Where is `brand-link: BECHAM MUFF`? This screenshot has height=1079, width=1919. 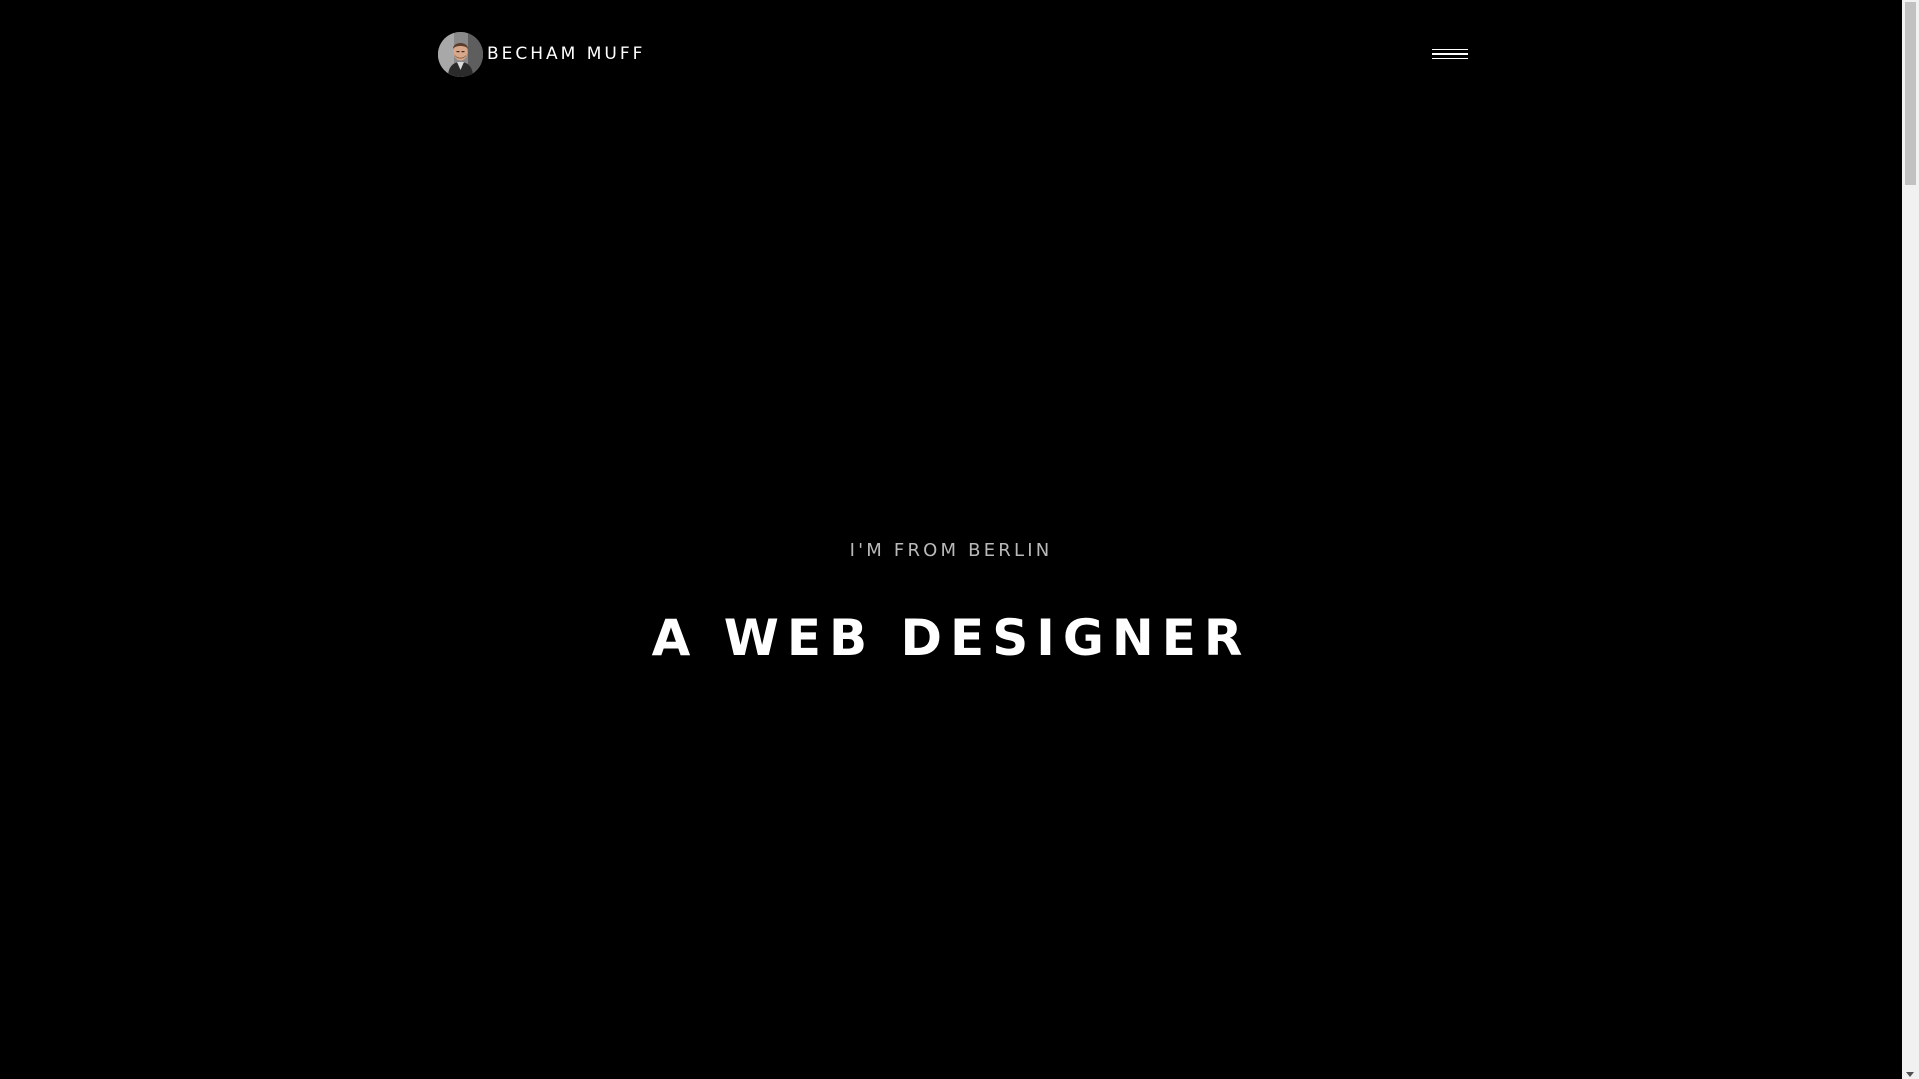 brand-link: BECHAM MUFF is located at coordinates (542, 54).